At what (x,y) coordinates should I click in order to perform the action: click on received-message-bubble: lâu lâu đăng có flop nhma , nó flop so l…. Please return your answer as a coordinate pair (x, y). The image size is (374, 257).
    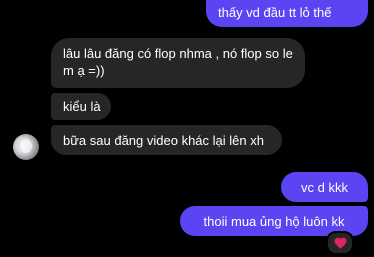
    Looking at the image, I should click on (178, 63).